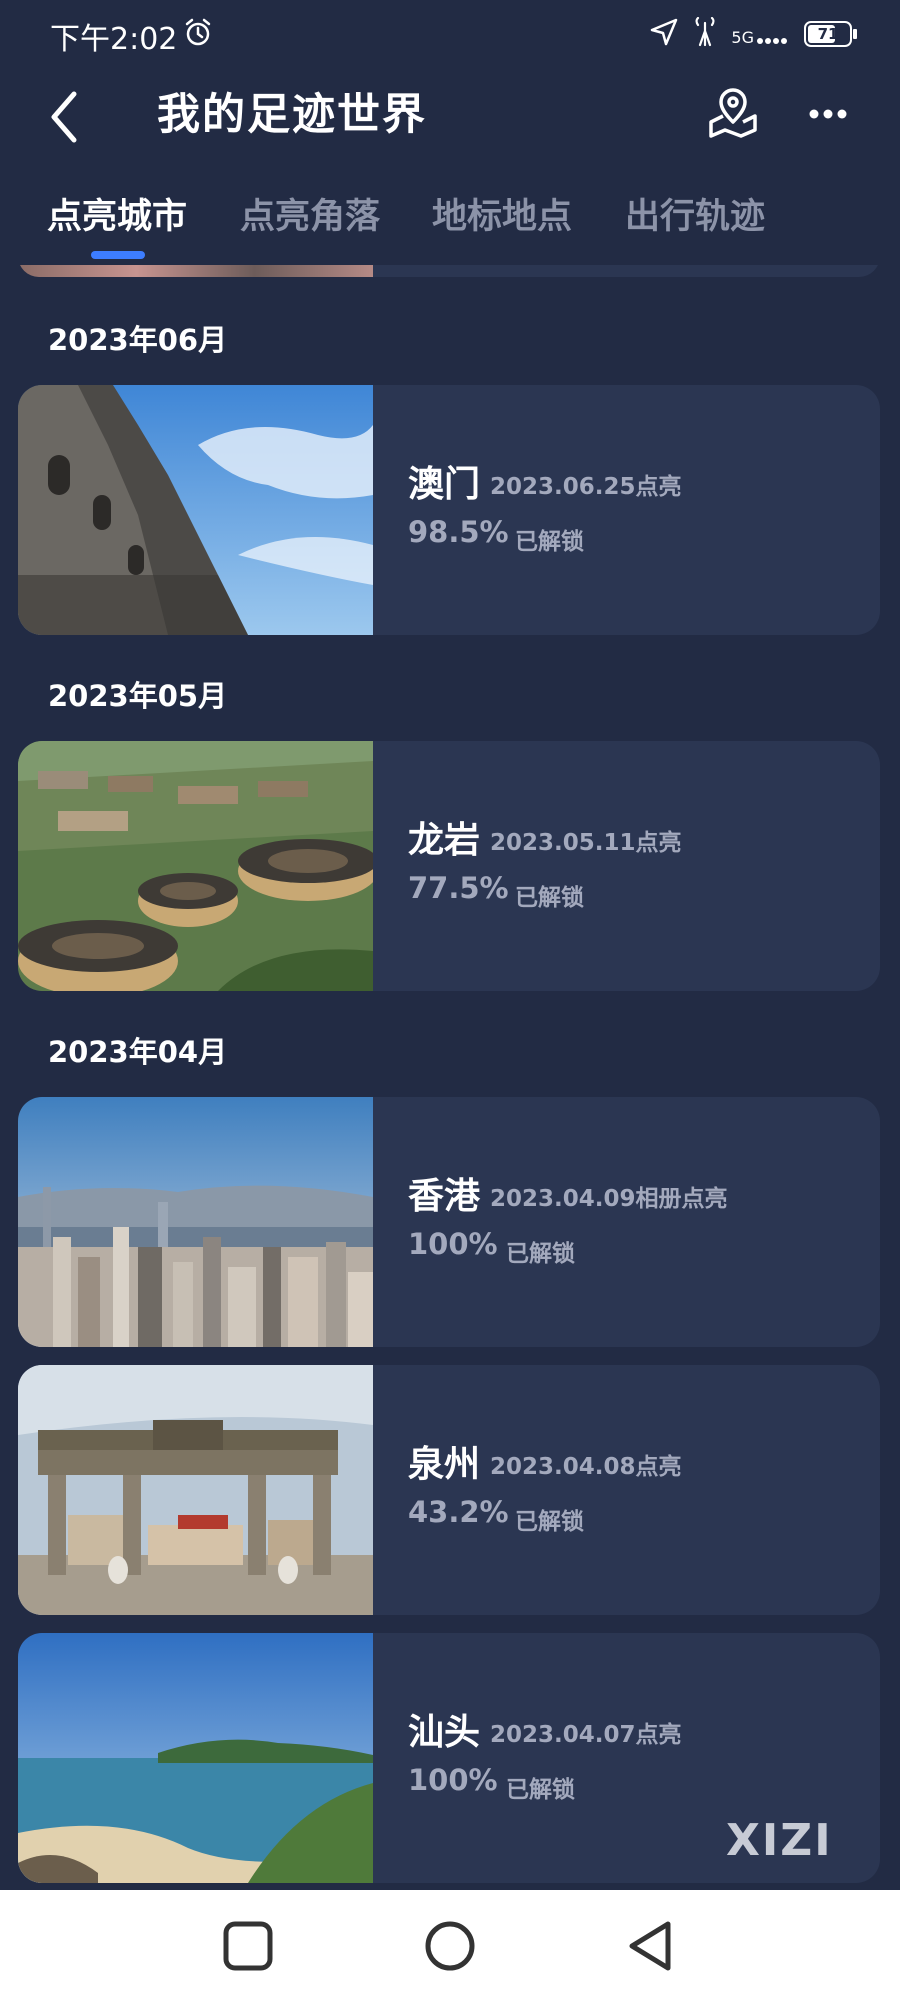 The height and width of the screenshot is (2000, 900). I want to click on recent-apps-button, so click(248, 1946).